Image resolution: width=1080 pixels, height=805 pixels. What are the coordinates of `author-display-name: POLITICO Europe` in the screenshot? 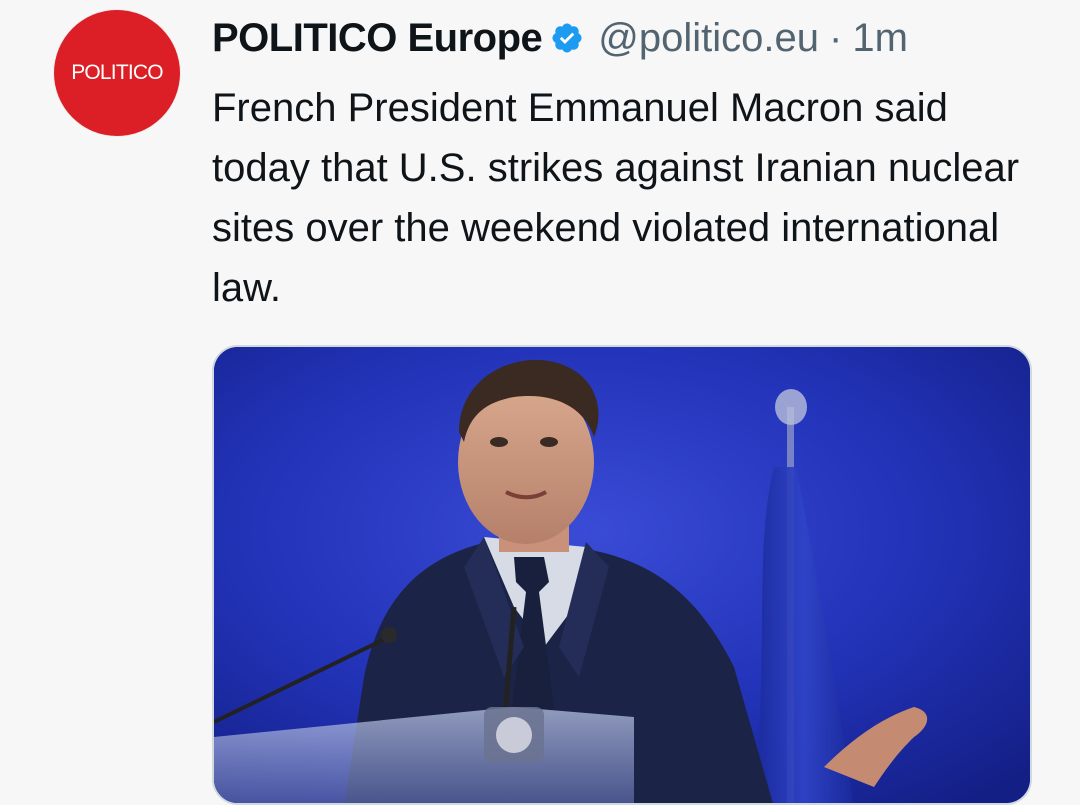 It's located at (377, 38).